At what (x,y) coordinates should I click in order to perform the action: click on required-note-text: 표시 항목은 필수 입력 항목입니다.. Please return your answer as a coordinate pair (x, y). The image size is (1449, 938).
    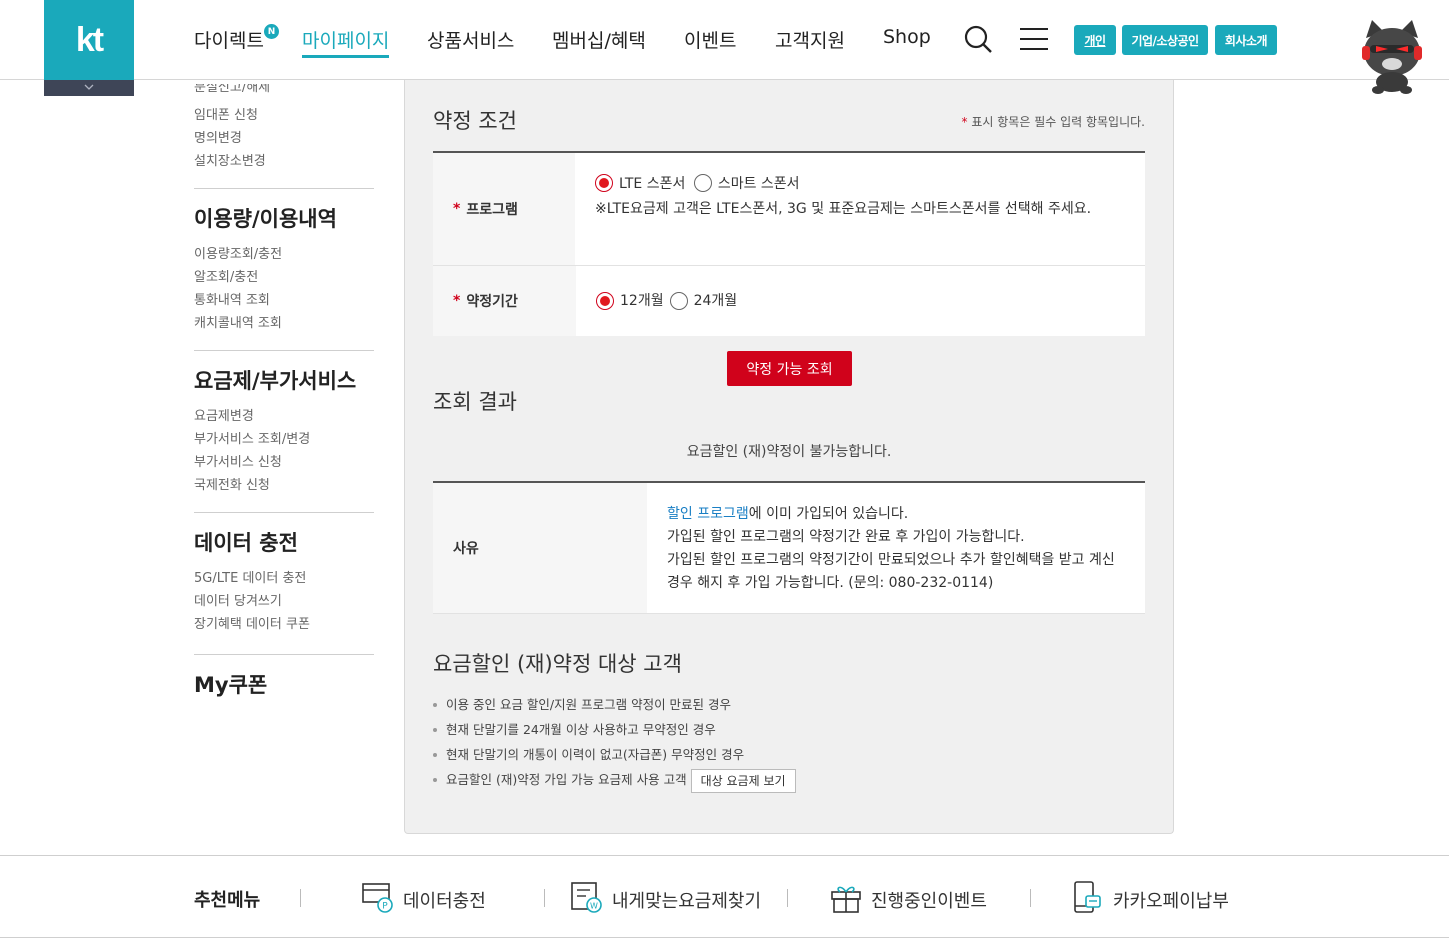
    Looking at the image, I should click on (1058, 122).